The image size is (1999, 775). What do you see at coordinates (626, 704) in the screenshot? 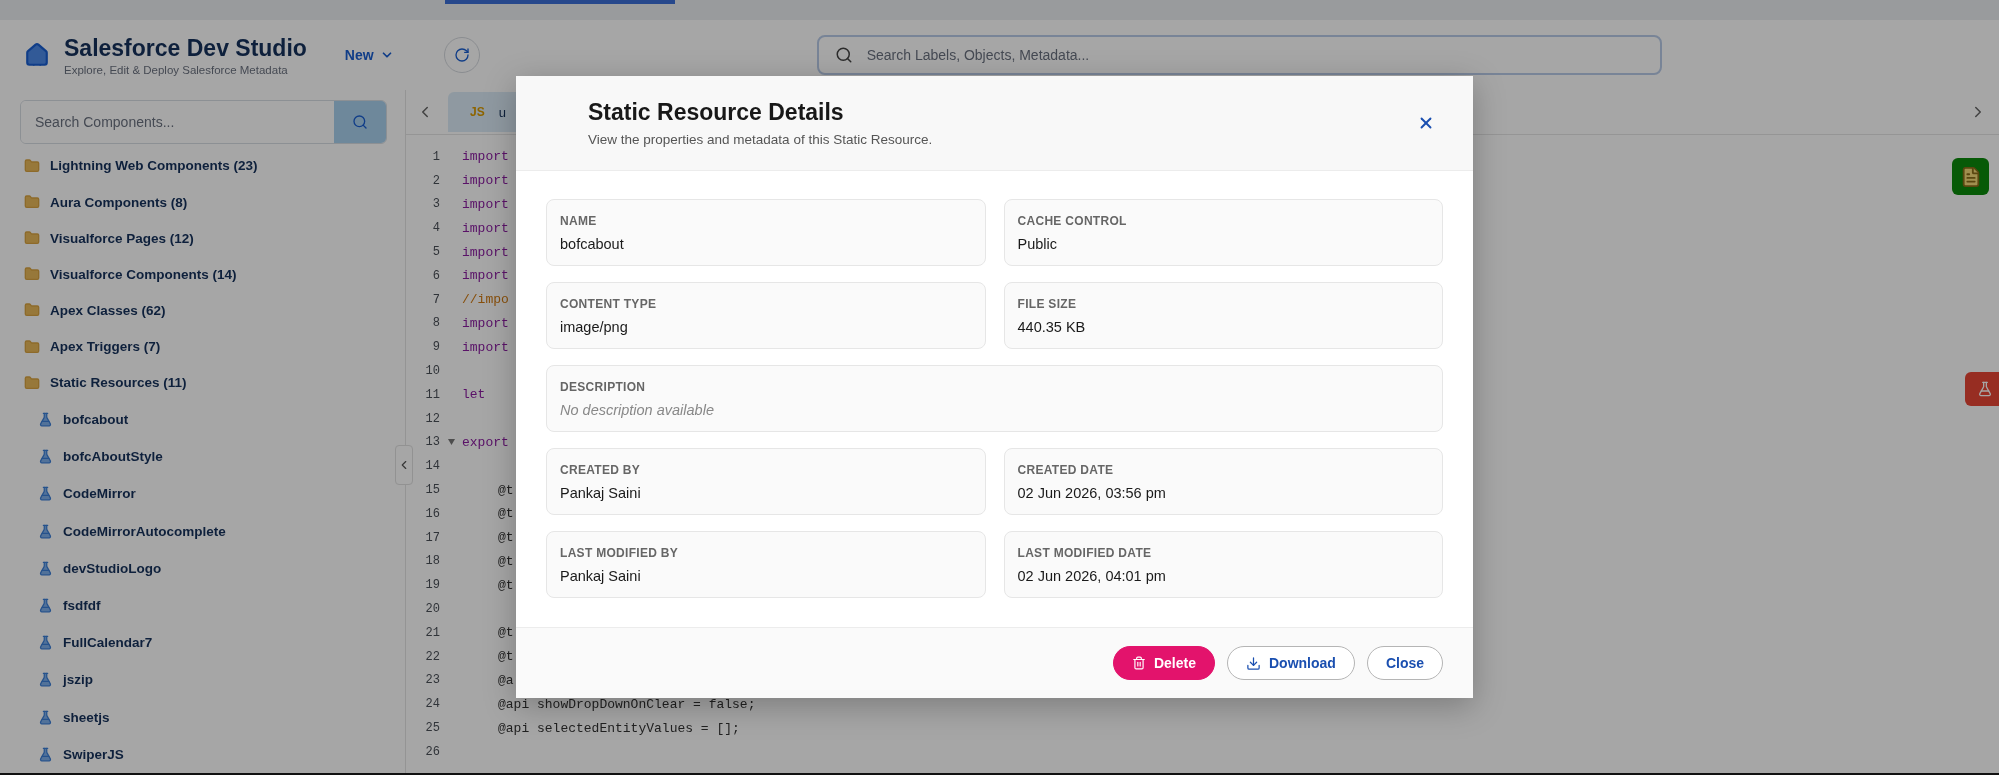
I see `code-line: @api showDropDownOnClear = false;` at bounding box center [626, 704].